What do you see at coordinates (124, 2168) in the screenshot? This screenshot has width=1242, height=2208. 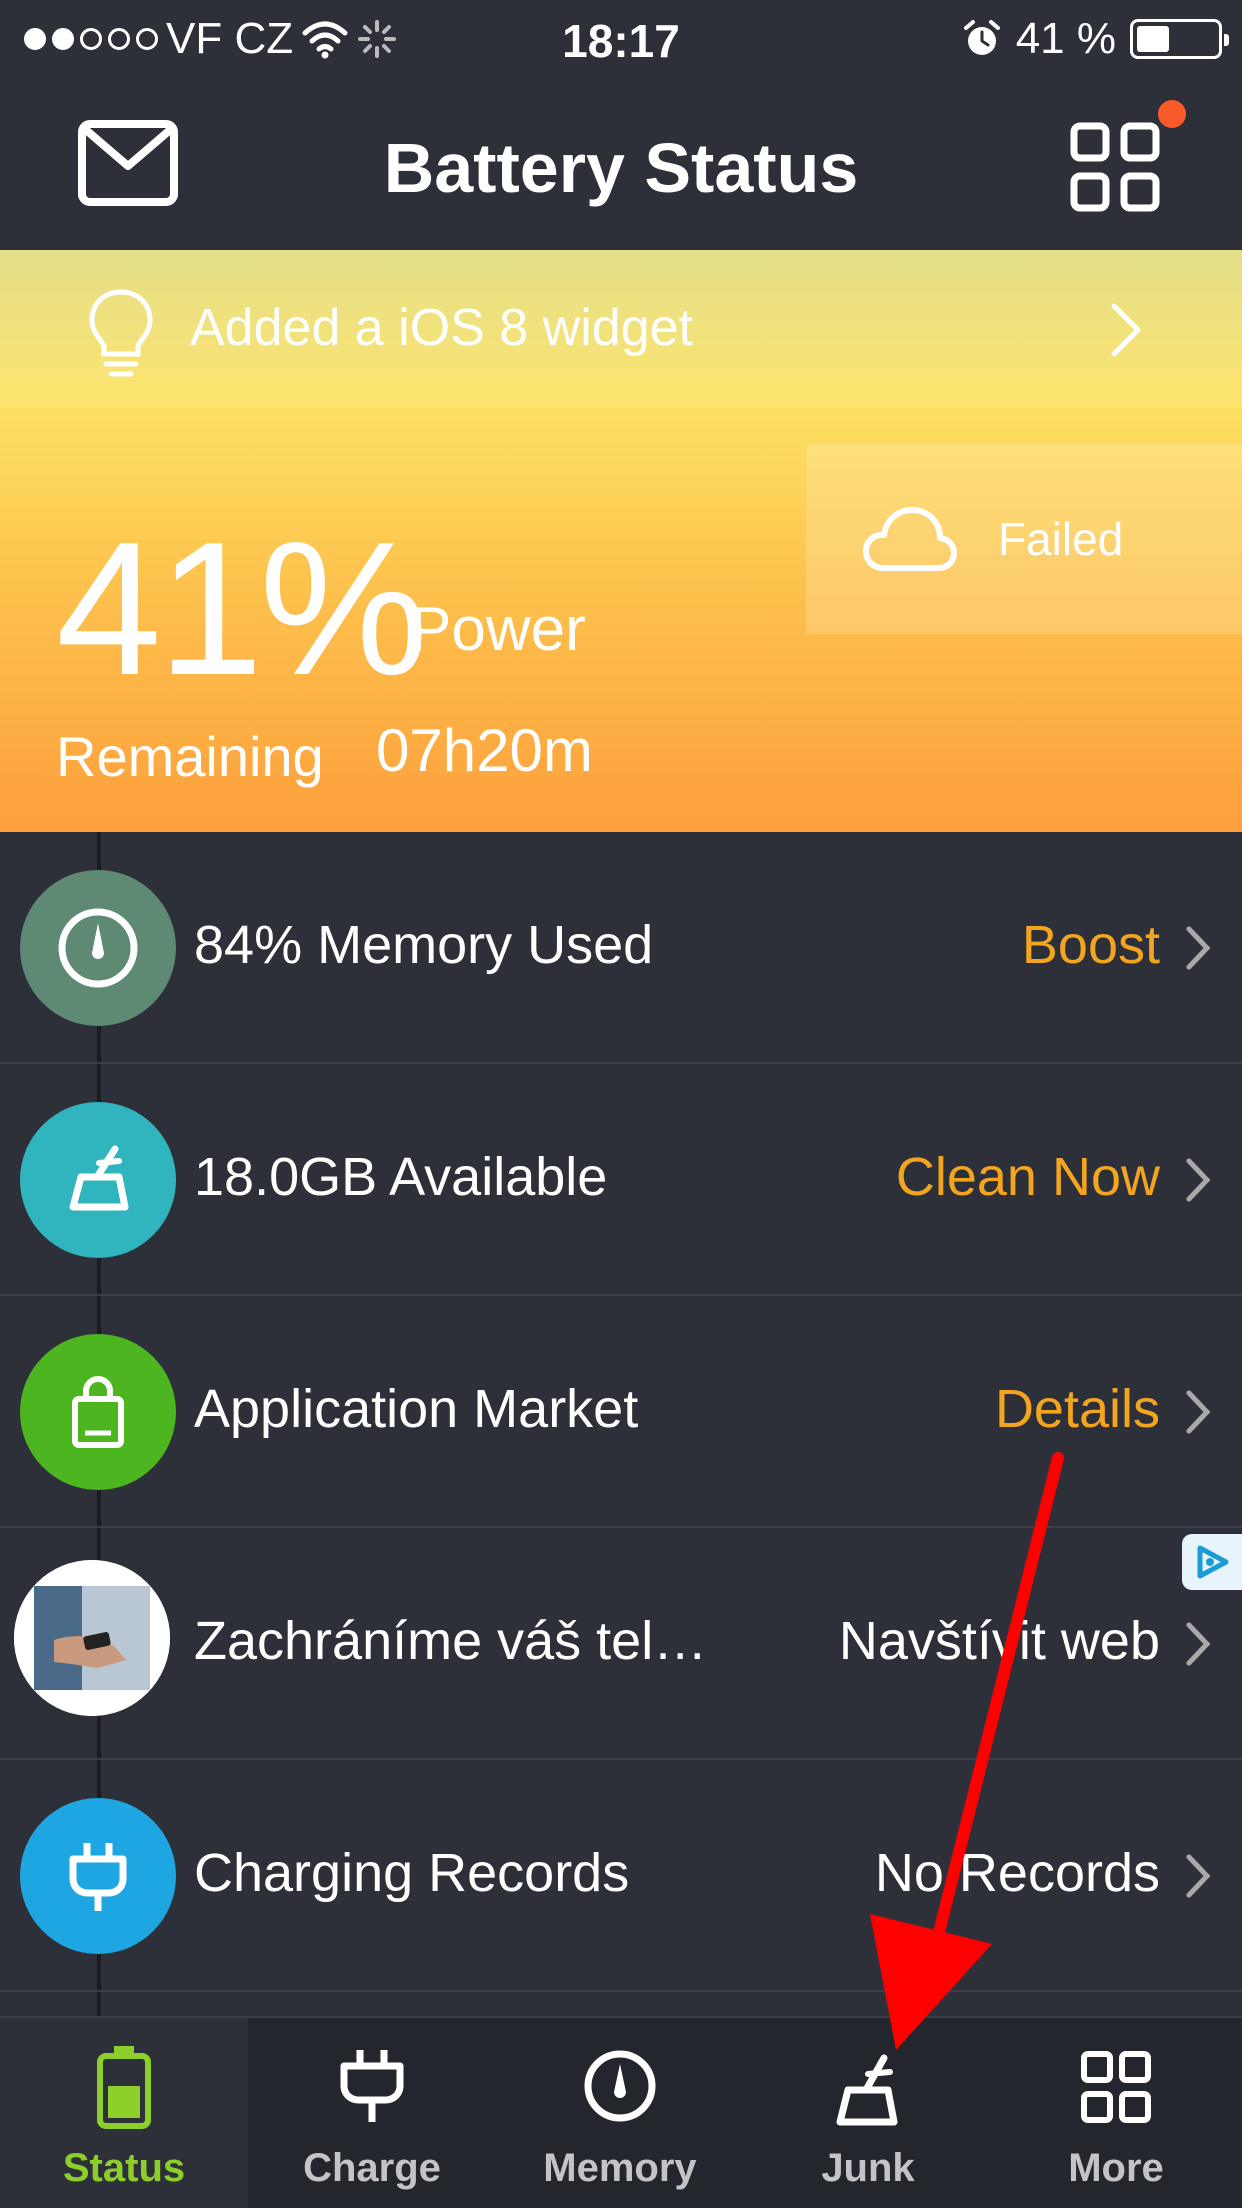 I see `tab-label: Status` at bounding box center [124, 2168].